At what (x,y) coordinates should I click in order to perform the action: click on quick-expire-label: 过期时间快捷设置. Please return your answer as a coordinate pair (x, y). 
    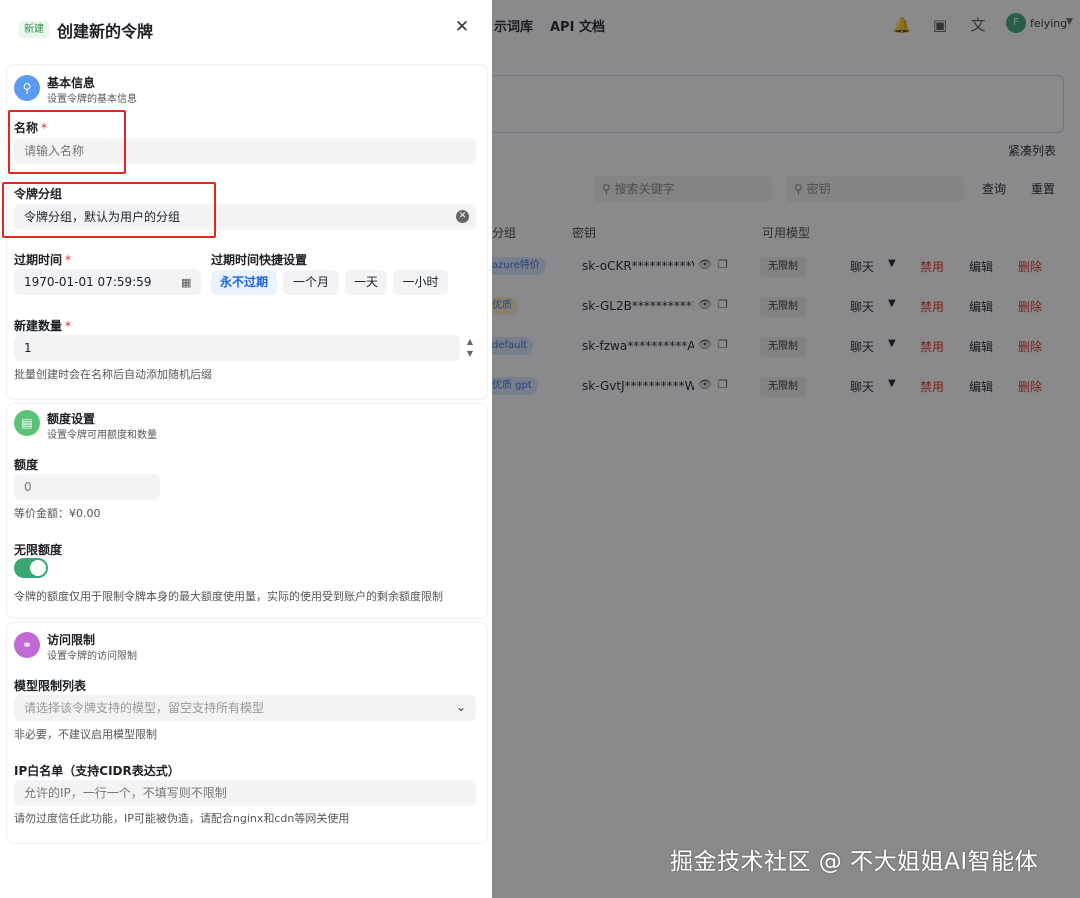
    Looking at the image, I should click on (259, 260).